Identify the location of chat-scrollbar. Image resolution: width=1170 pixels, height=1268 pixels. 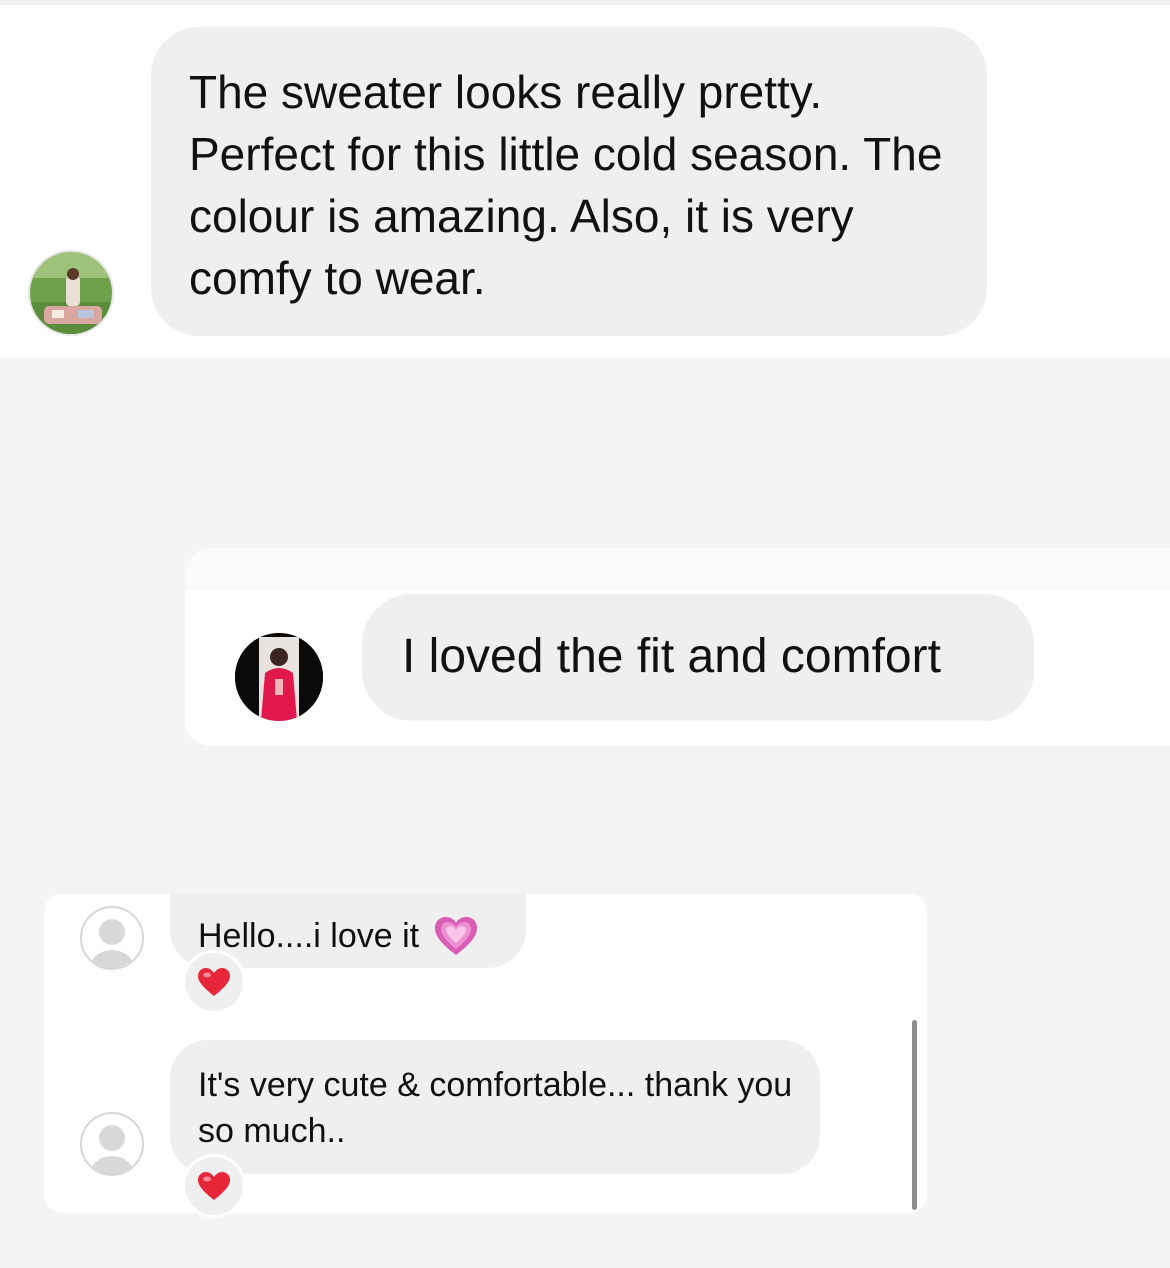
(914, 1115).